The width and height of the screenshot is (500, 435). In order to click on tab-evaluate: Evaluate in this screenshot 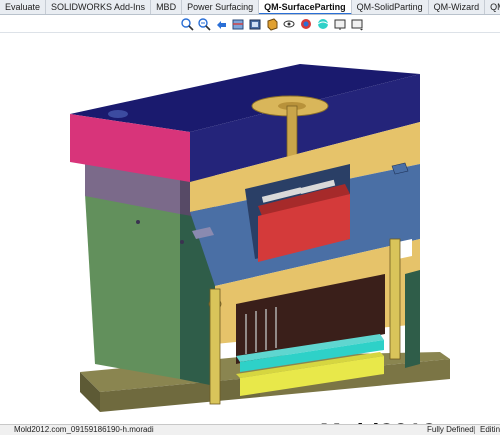, I will do `click(23, 7)`.